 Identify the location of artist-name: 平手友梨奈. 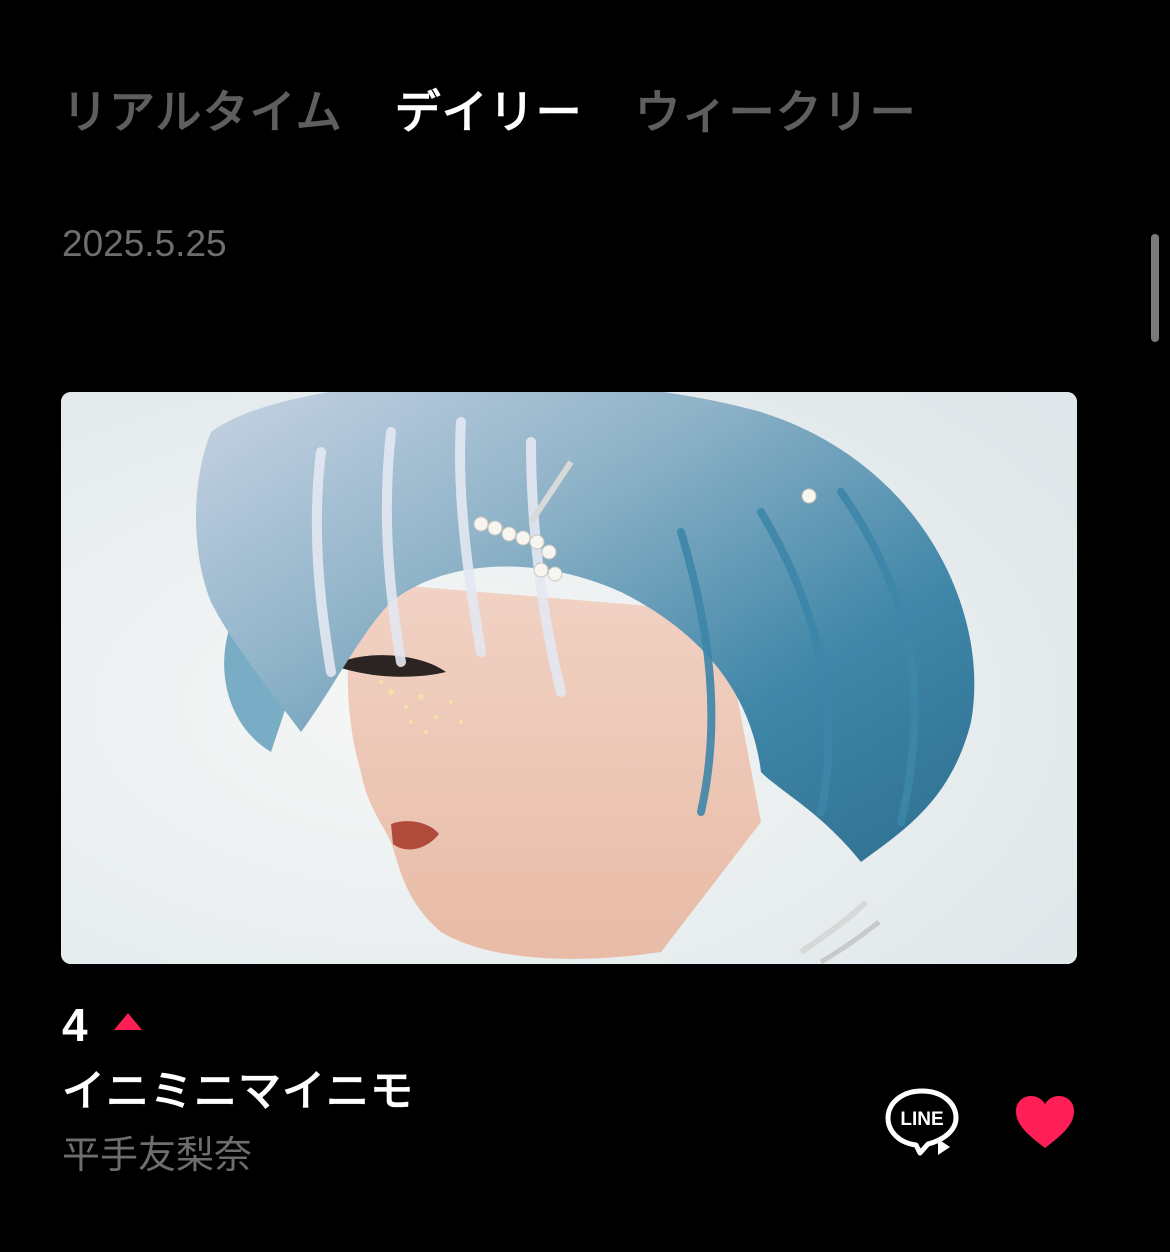
(157, 1155).